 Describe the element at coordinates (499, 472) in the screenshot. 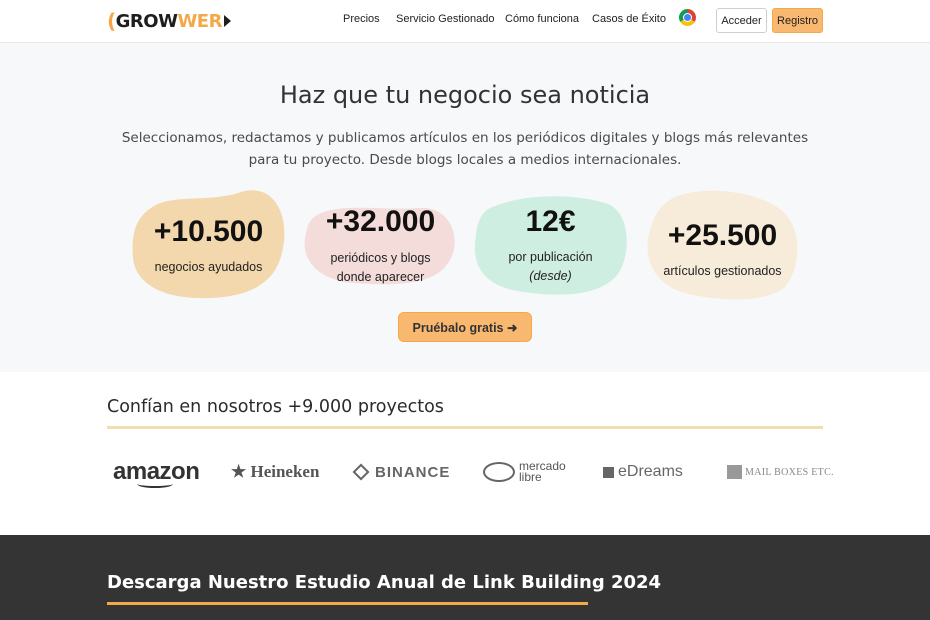

I see `handshake-icon` at that location.